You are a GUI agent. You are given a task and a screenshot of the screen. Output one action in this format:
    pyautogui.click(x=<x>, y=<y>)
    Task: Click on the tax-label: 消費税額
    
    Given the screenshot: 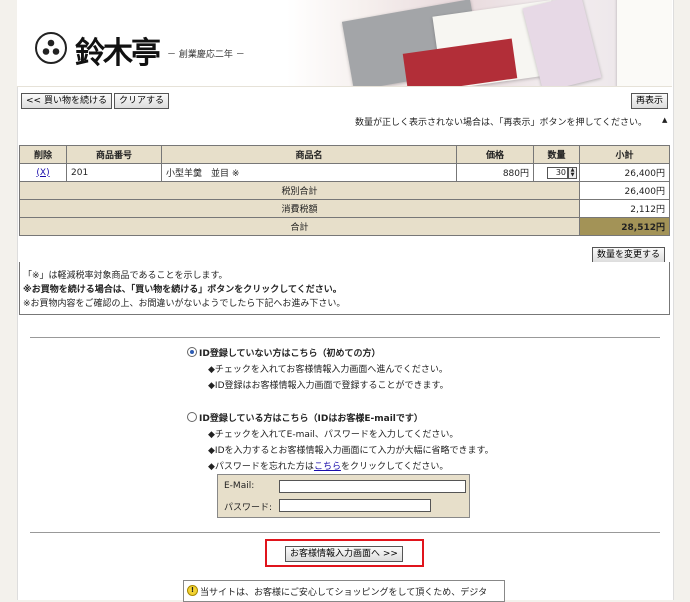 What is the action you would take?
    pyautogui.click(x=299, y=208)
    